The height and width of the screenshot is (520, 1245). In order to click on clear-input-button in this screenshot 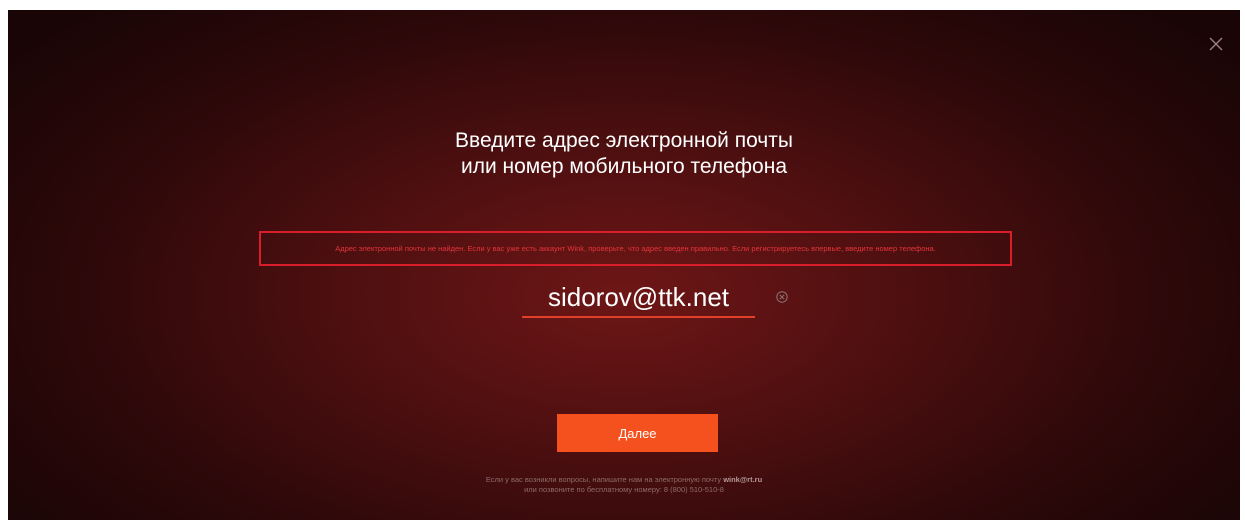, I will do `click(782, 297)`.